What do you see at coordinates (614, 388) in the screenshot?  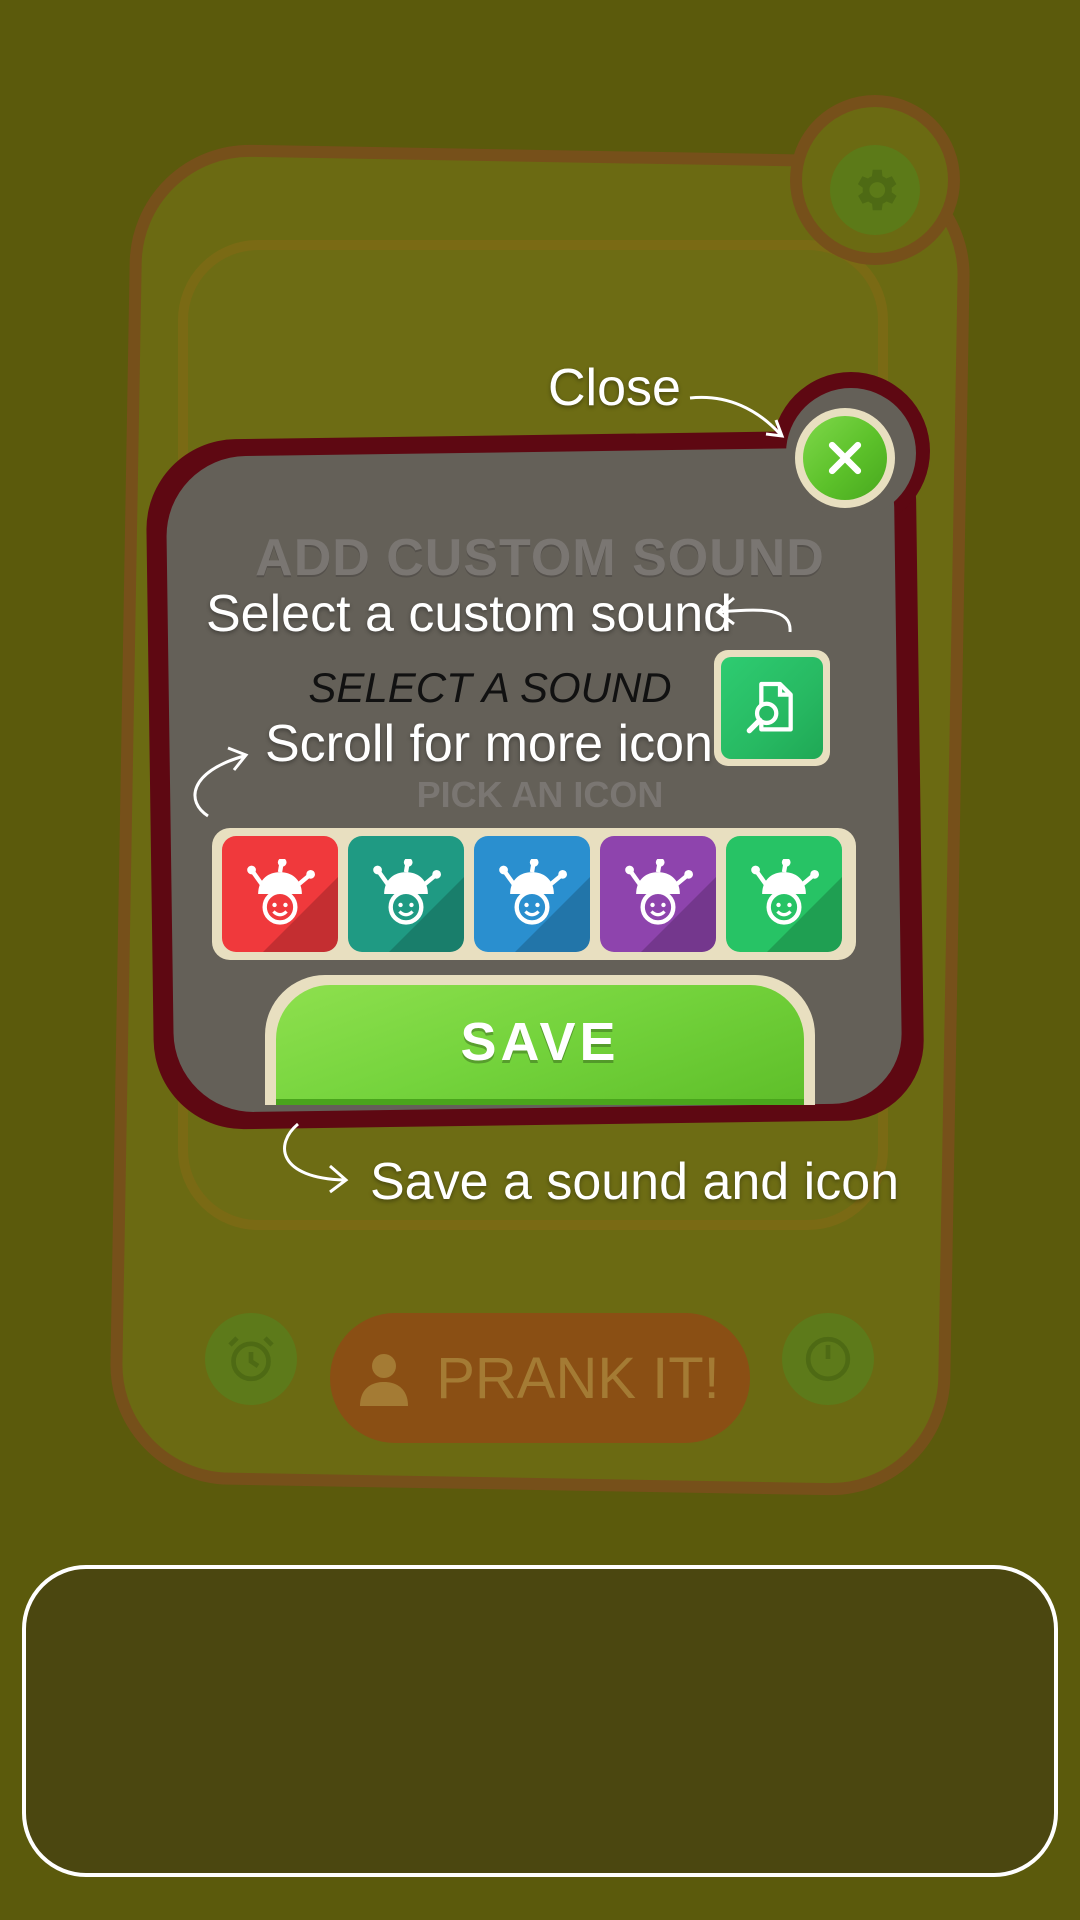 I see `callout-close: Close` at bounding box center [614, 388].